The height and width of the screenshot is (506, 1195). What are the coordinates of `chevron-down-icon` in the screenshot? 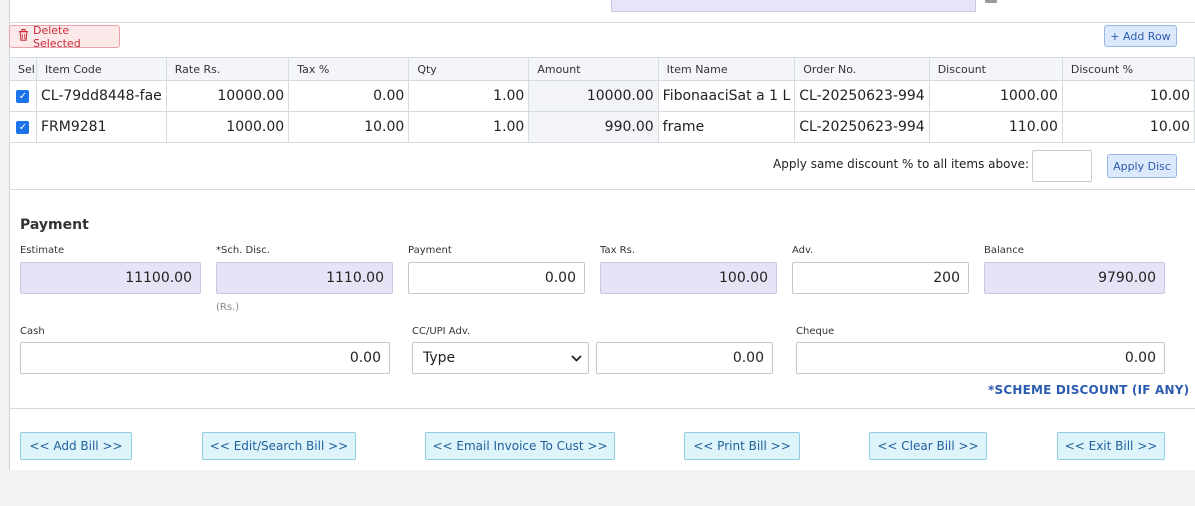 It's located at (576, 358).